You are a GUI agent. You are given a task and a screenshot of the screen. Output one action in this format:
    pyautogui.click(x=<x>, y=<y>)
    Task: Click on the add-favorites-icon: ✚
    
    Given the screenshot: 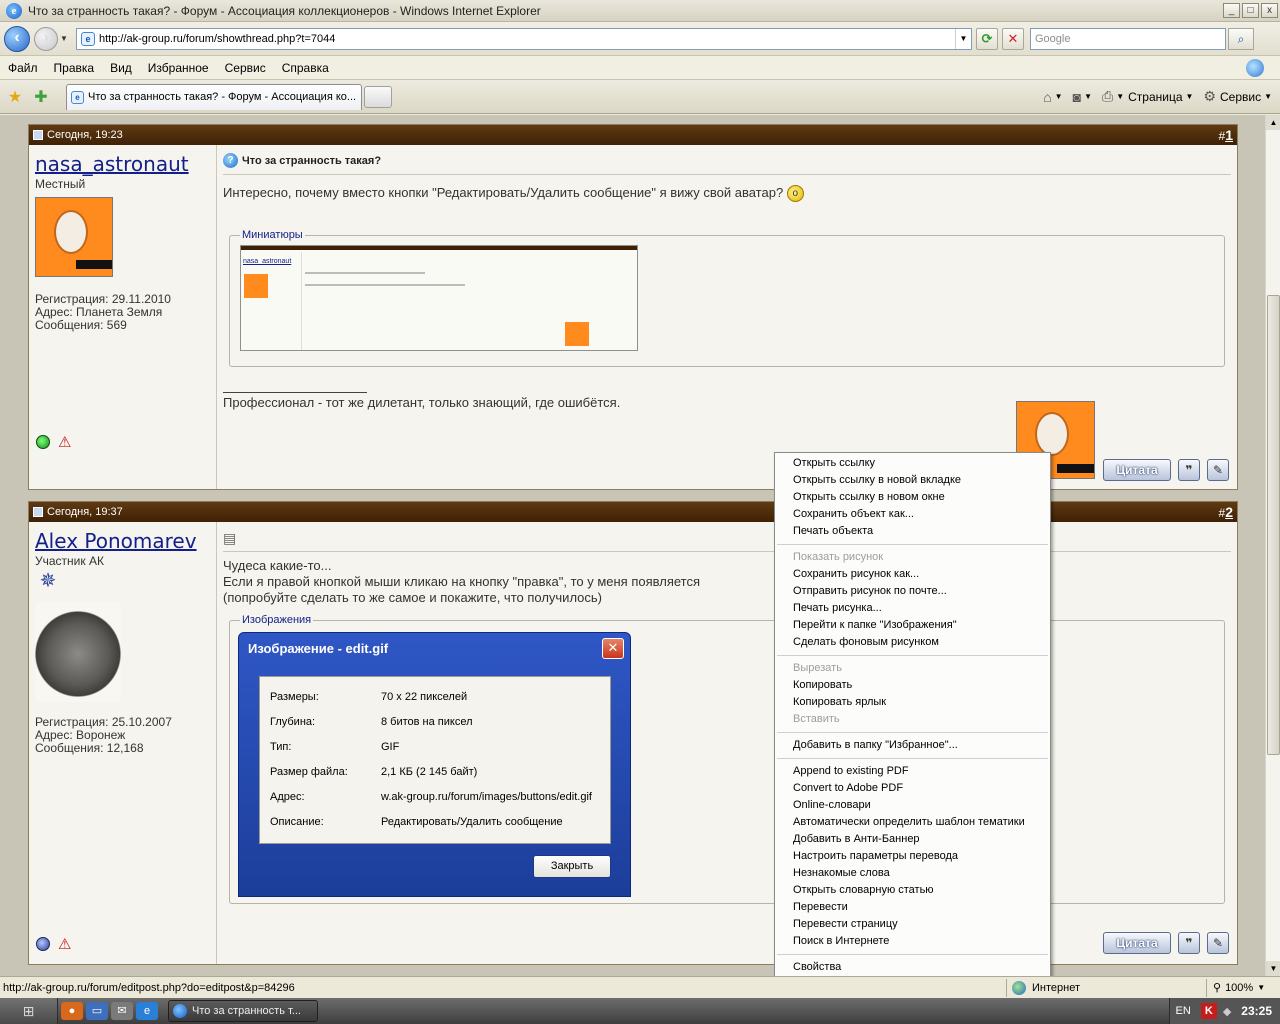 What is the action you would take?
    pyautogui.click(x=41, y=97)
    